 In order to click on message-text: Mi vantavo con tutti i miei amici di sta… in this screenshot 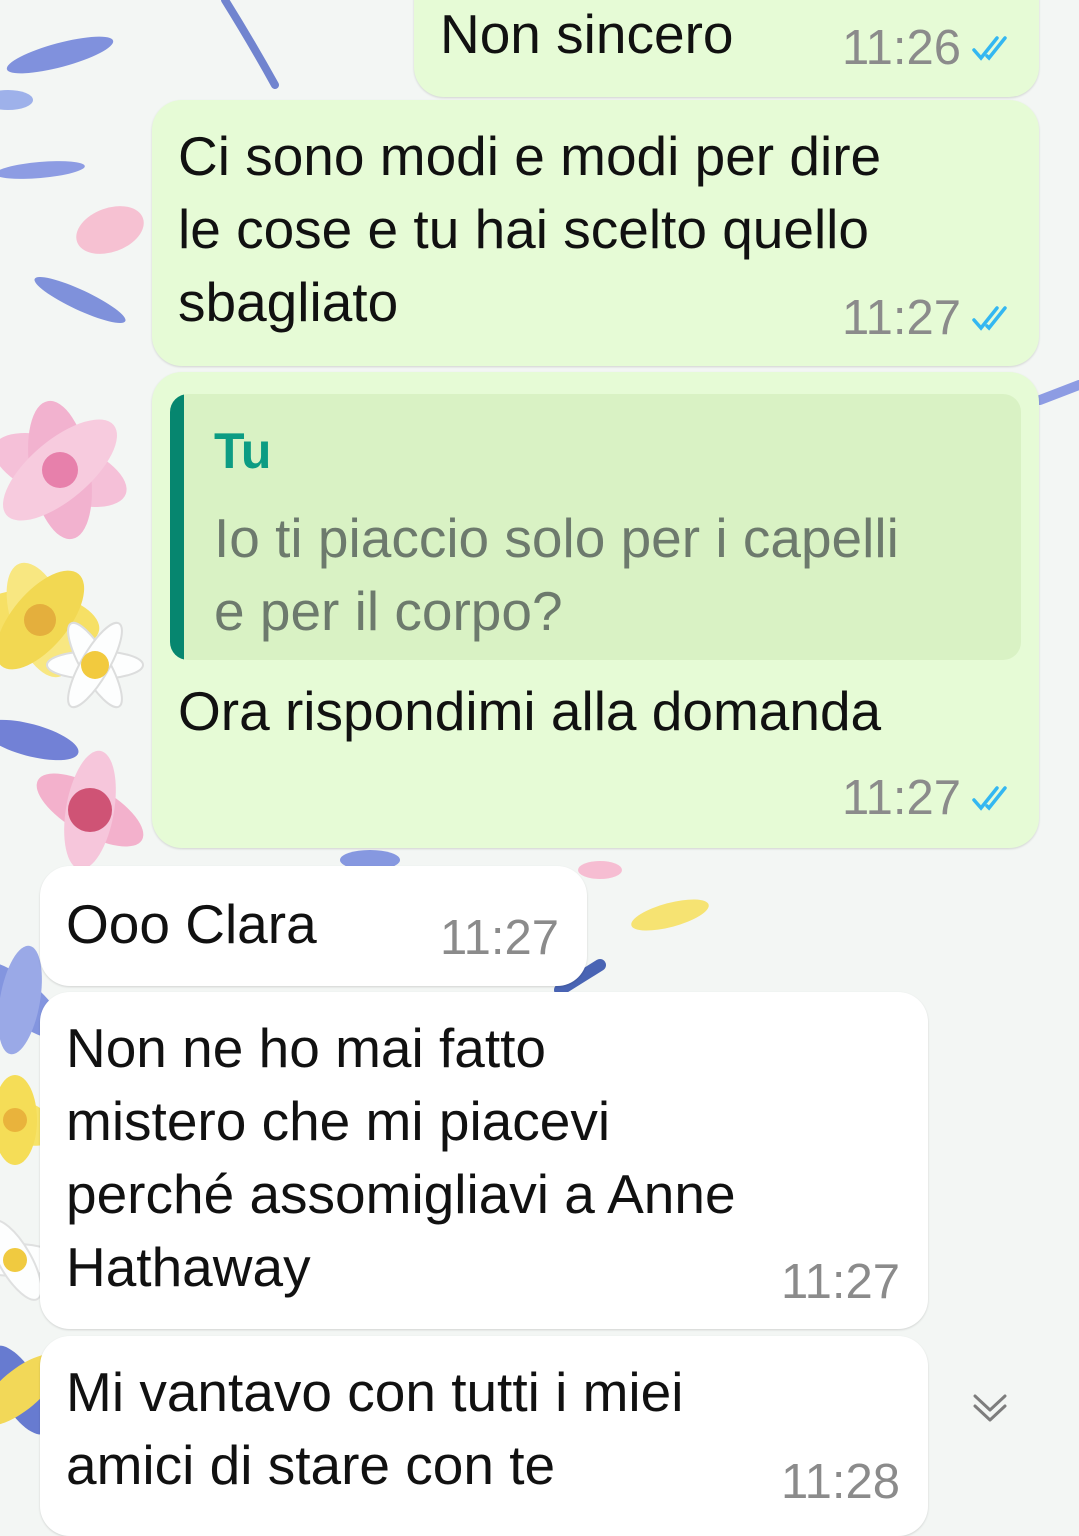, I will do `click(375, 1428)`.